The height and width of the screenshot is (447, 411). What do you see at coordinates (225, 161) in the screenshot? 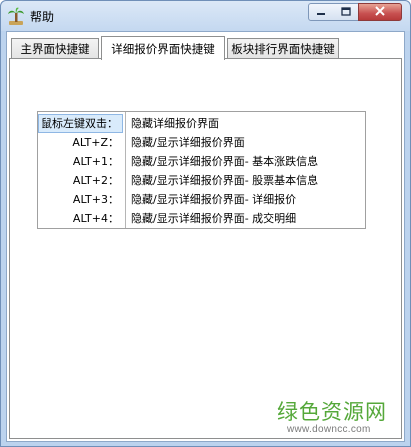
I see `shortcut-desc: 隐藏/显示详细报价界面- 基本涨跌信息` at bounding box center [225, 161].